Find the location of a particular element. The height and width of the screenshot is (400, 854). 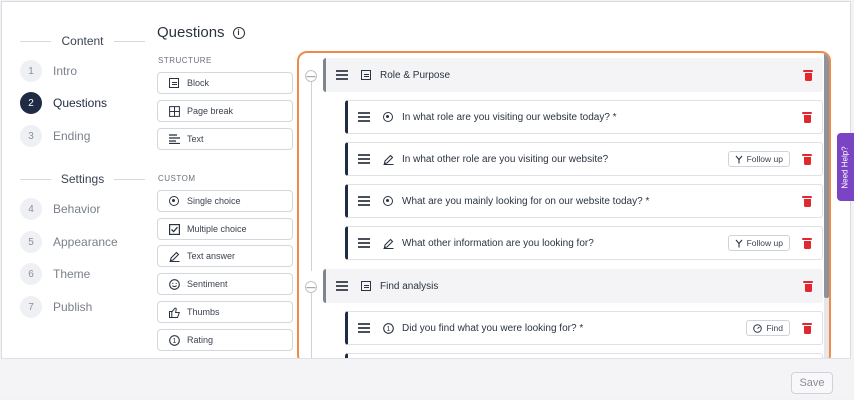

step-behavior: 4 Behavior is located at coordinates (60, 209).